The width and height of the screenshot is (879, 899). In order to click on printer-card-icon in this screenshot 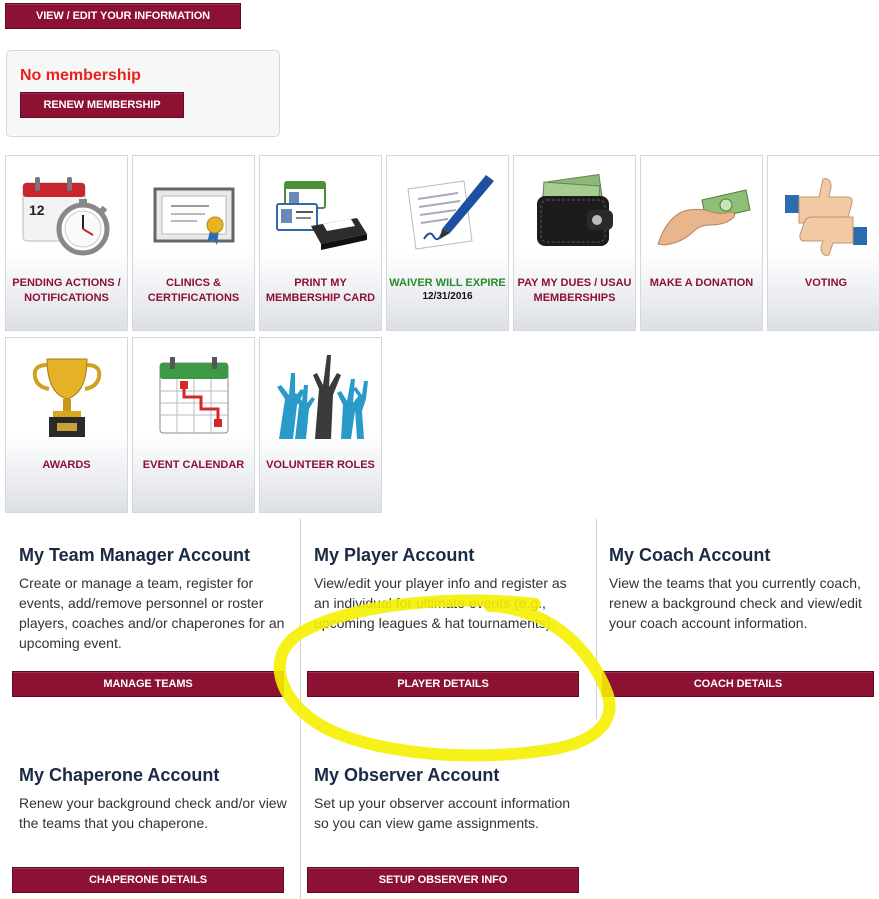, I will do `click(320, 214)`.